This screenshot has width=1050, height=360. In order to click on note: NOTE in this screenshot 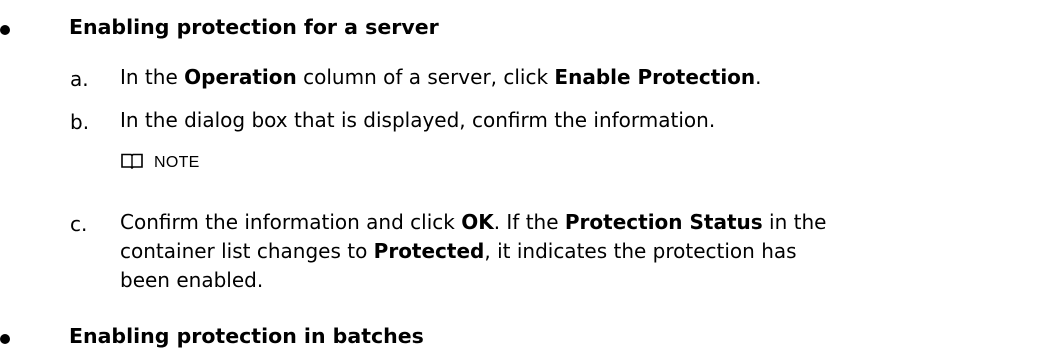, I will do `click(160, 162)`.